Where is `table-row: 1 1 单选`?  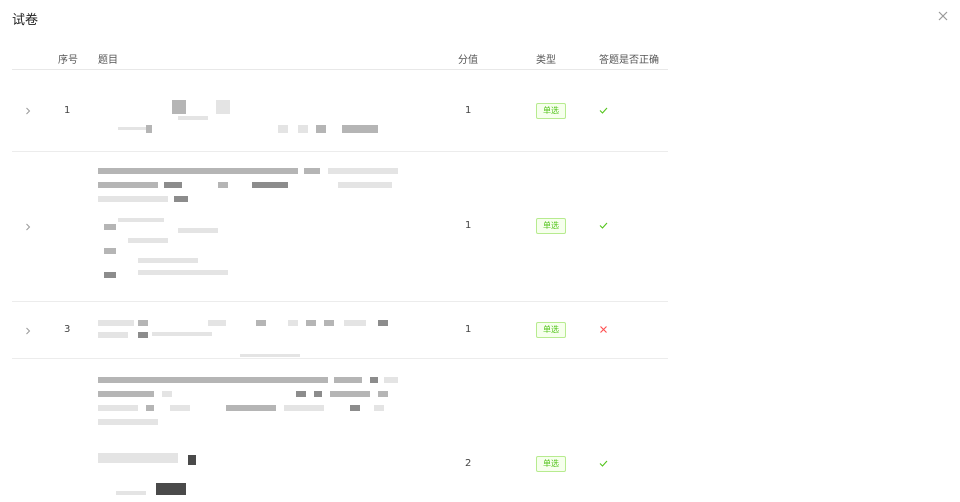
table-row: 1 1 单选 is located at coordinates (340, 111).